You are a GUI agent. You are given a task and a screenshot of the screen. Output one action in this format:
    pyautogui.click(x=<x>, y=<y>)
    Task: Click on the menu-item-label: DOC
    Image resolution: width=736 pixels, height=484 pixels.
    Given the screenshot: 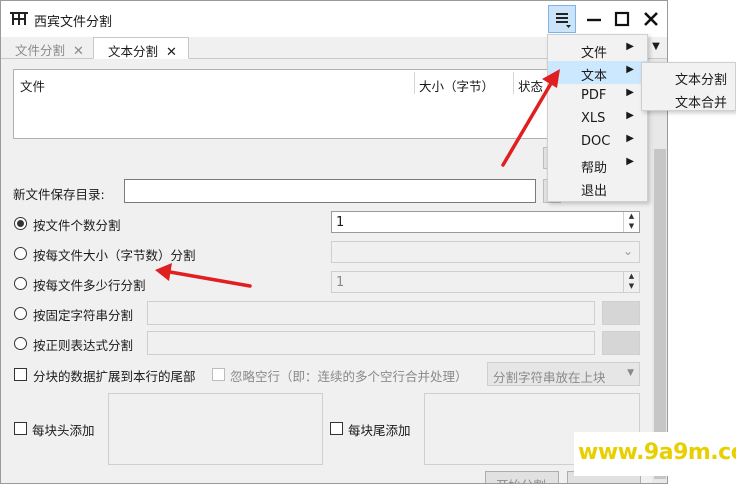 What is the action you would take?
    pyautogui.click(x=596, y=141)
    